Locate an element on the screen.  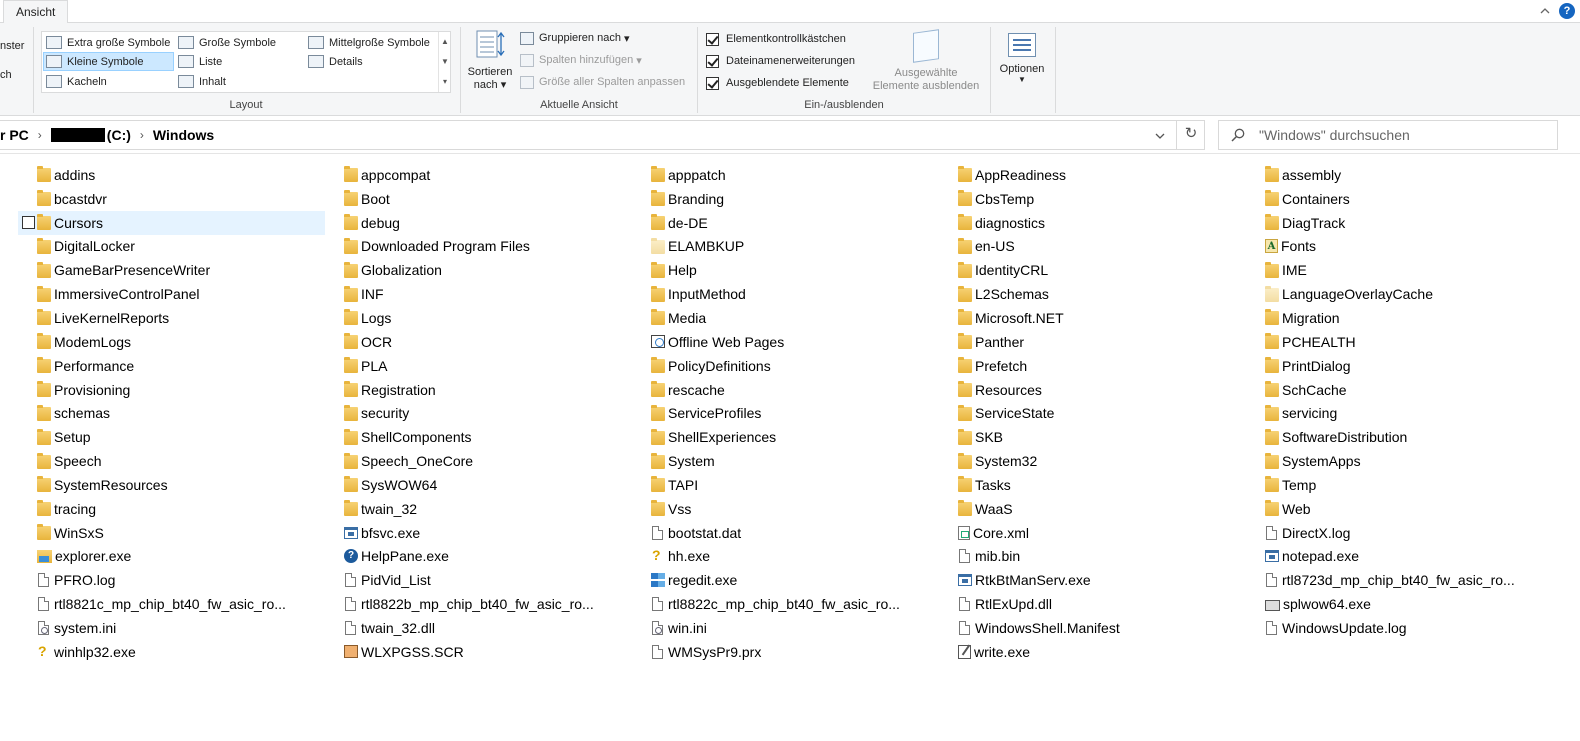
file-list-item: appcompat is located at coordinates (478, 175).